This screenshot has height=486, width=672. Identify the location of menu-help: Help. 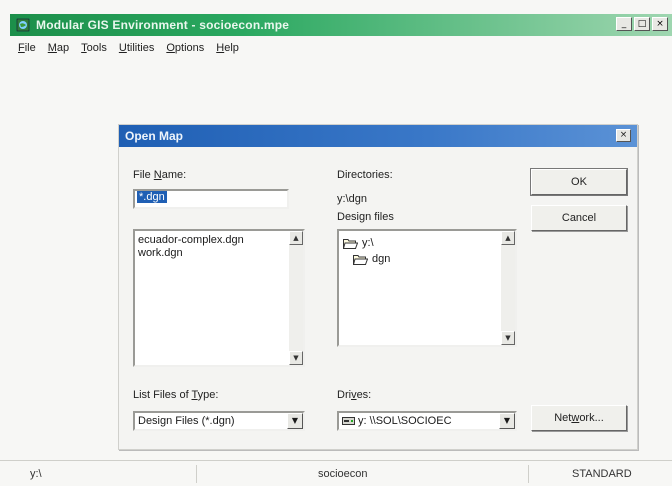
(227, 48).